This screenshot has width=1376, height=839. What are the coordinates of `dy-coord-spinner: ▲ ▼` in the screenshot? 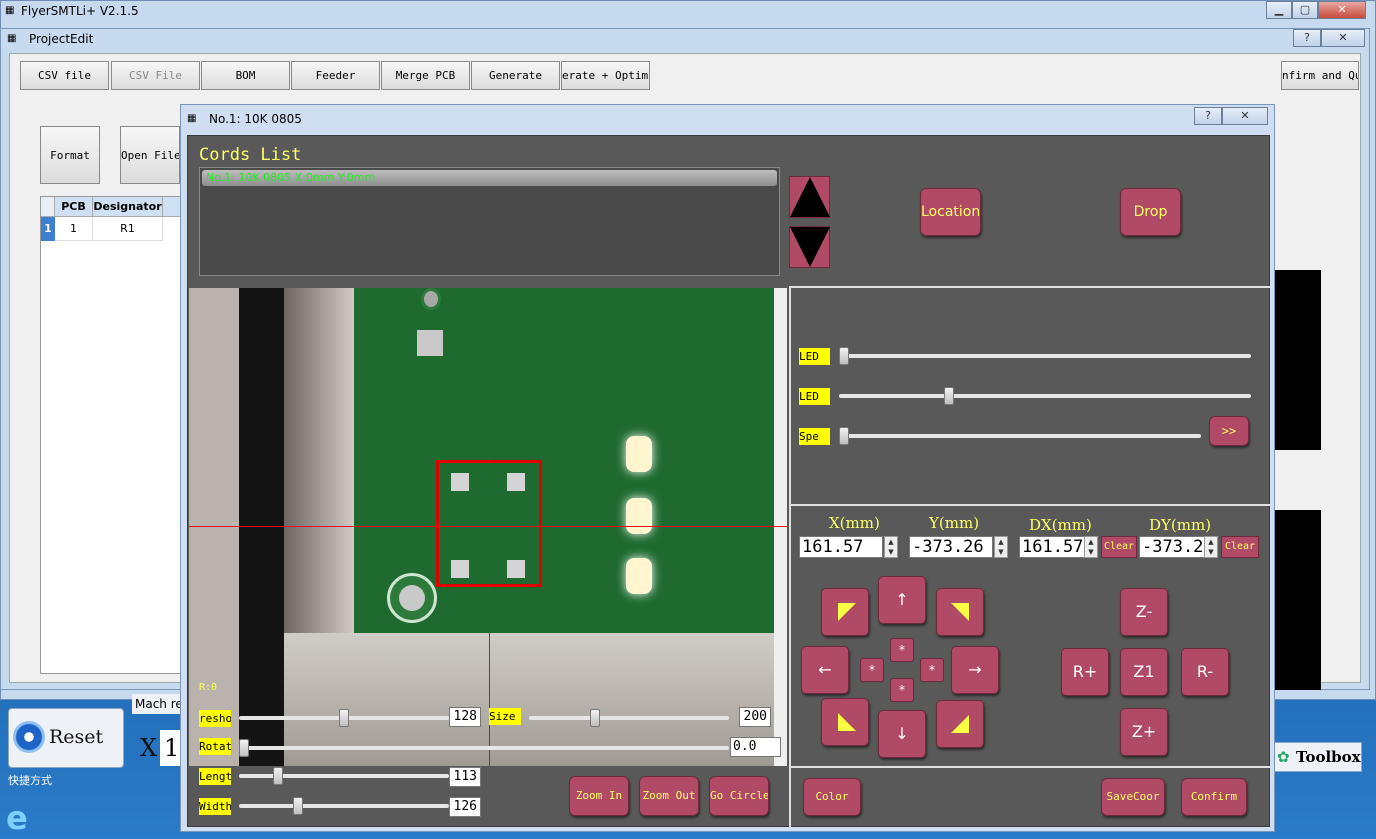 It's located at (1211, 547).